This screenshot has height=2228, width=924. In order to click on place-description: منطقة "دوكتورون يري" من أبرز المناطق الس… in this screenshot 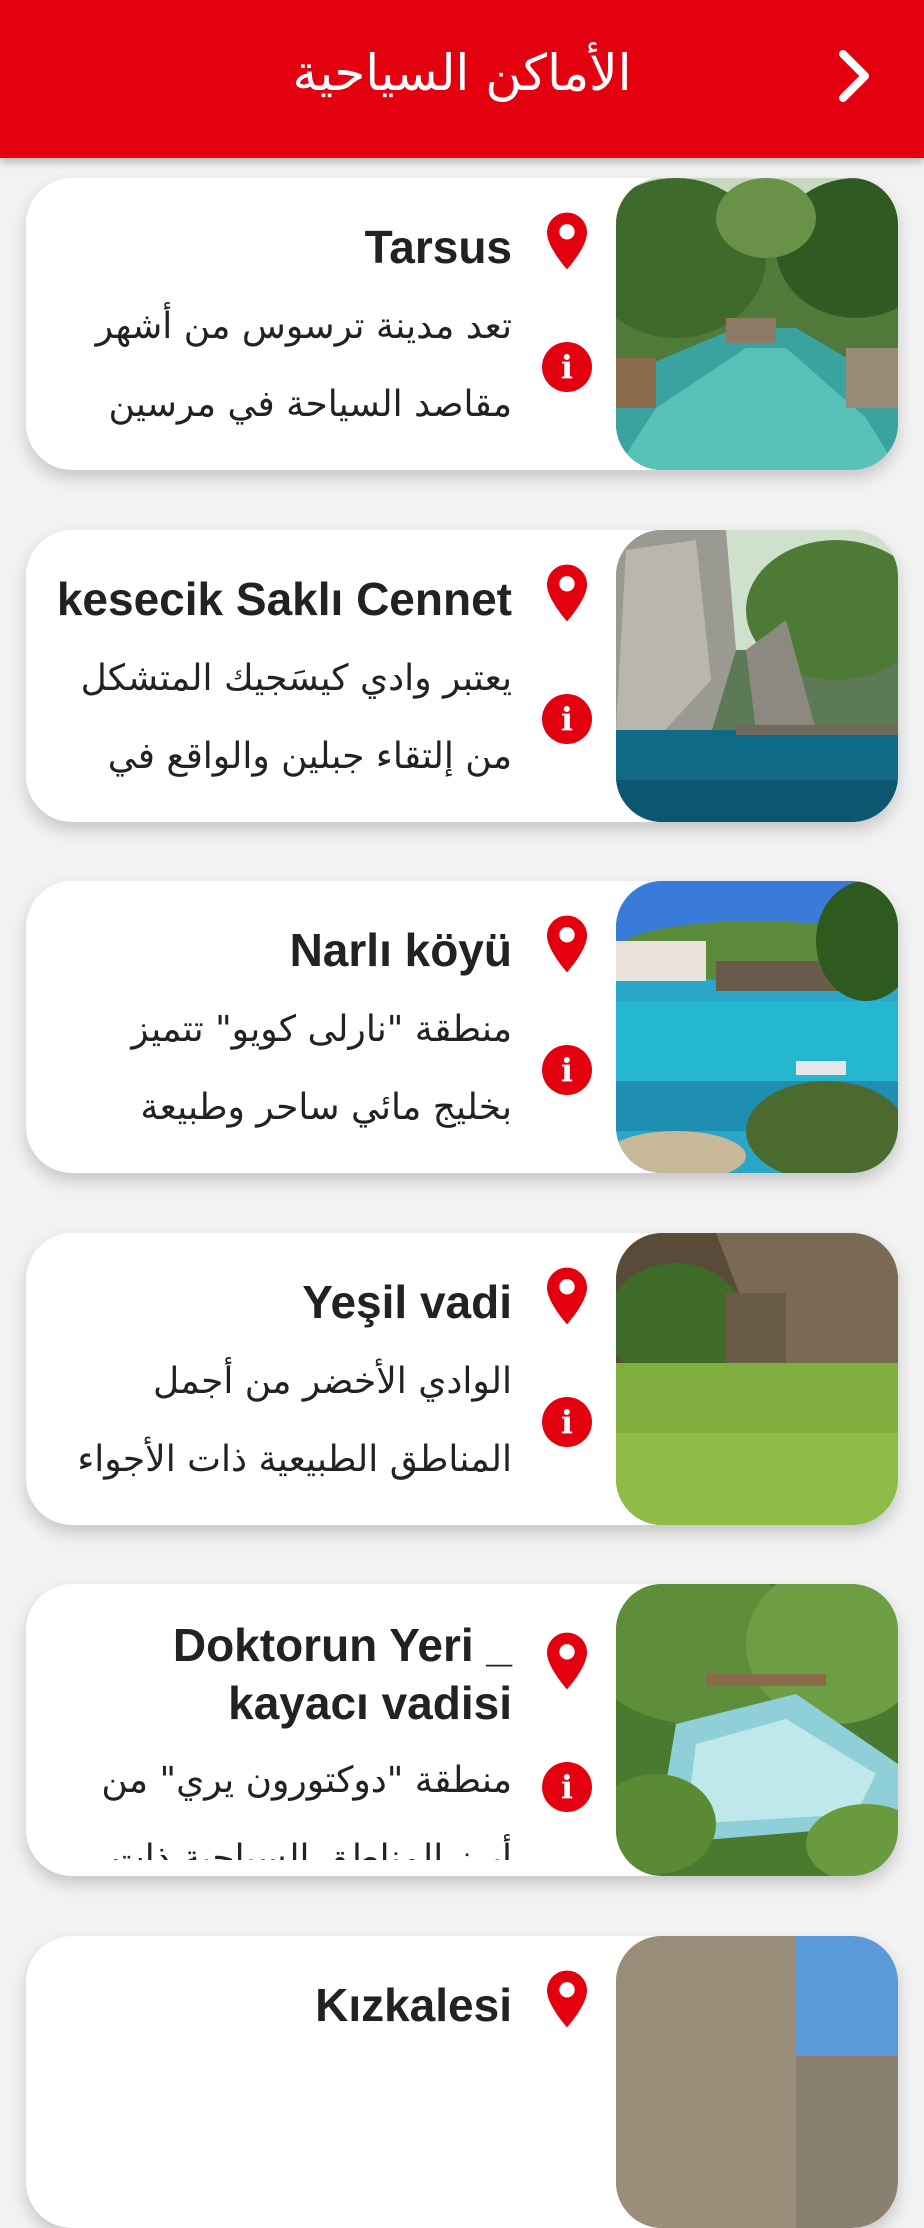, I will do `click(289, 1801)`.